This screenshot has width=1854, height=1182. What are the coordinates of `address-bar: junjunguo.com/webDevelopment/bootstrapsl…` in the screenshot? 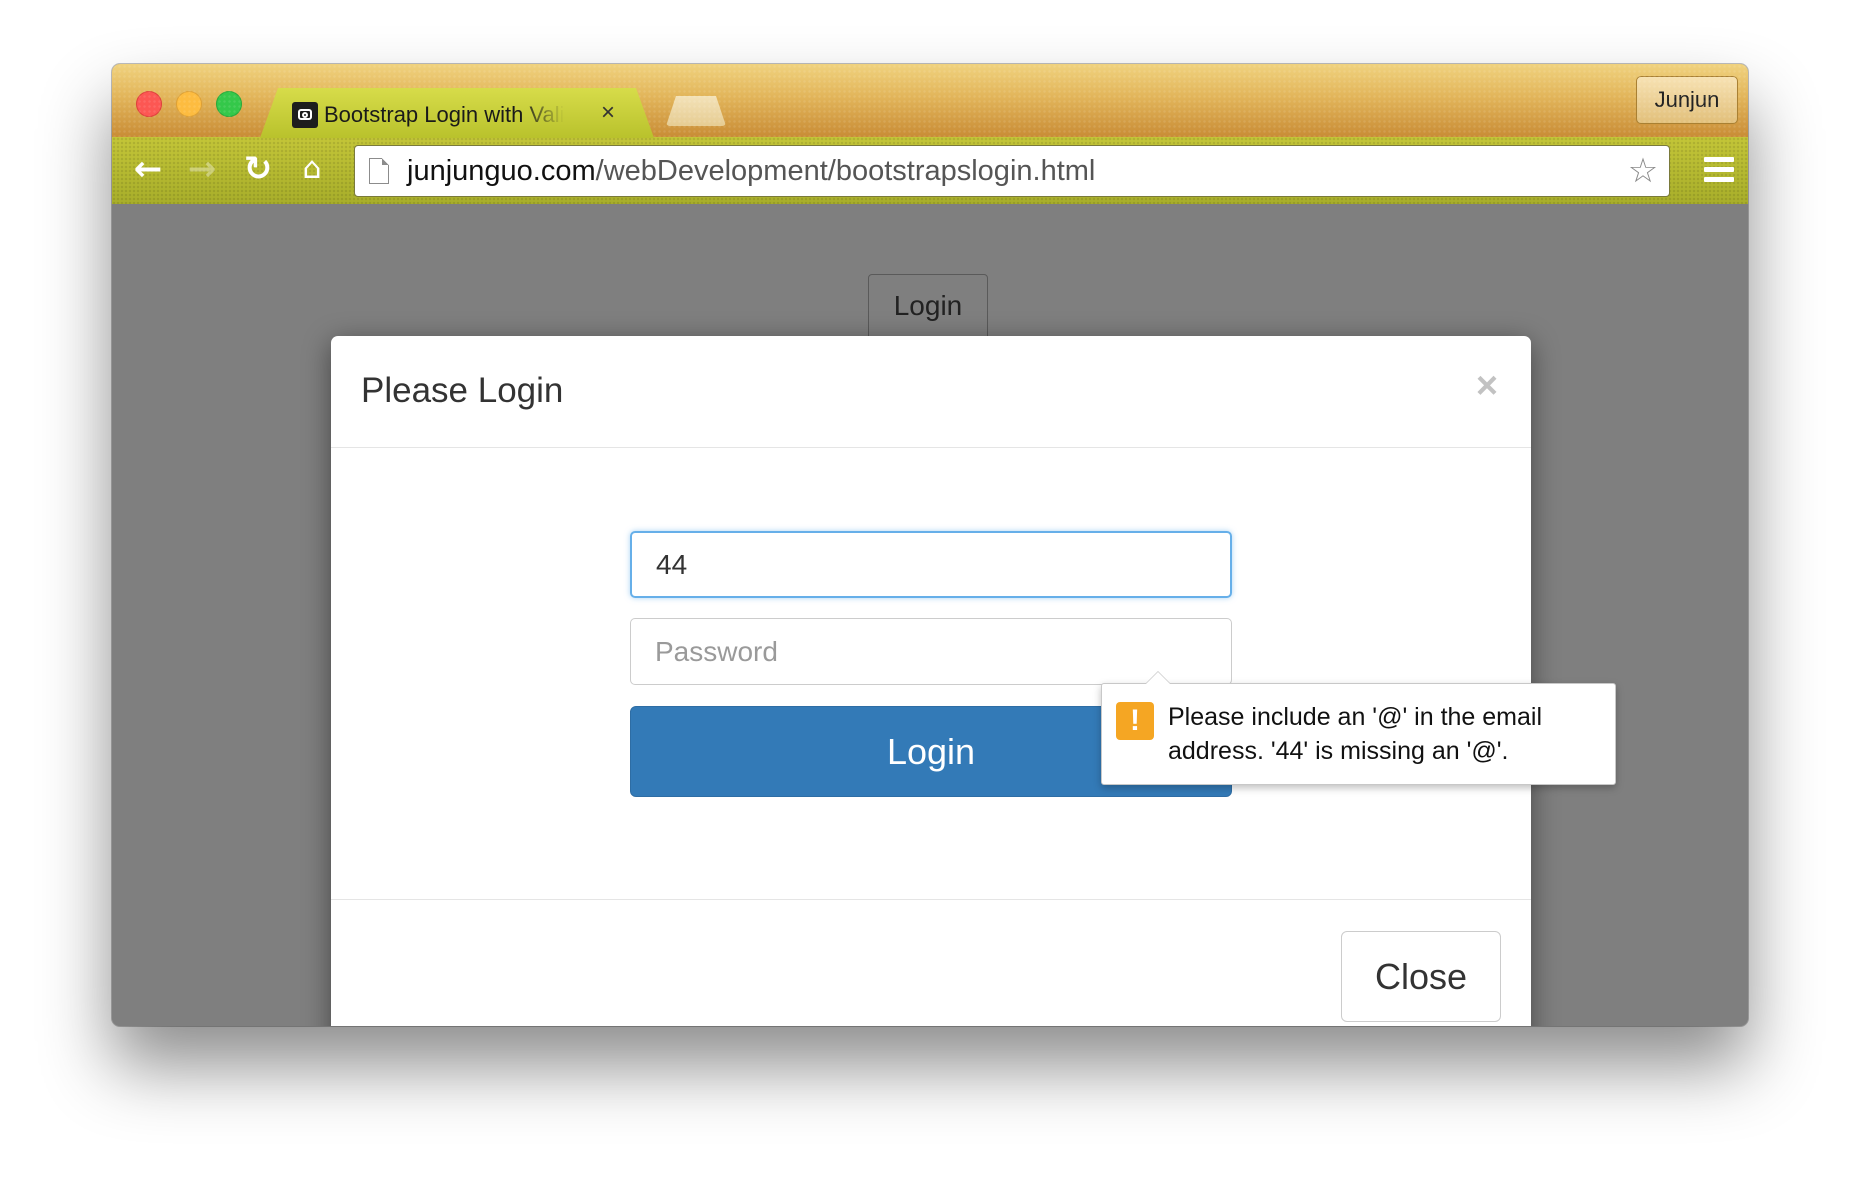 It's located at (1012, 171).